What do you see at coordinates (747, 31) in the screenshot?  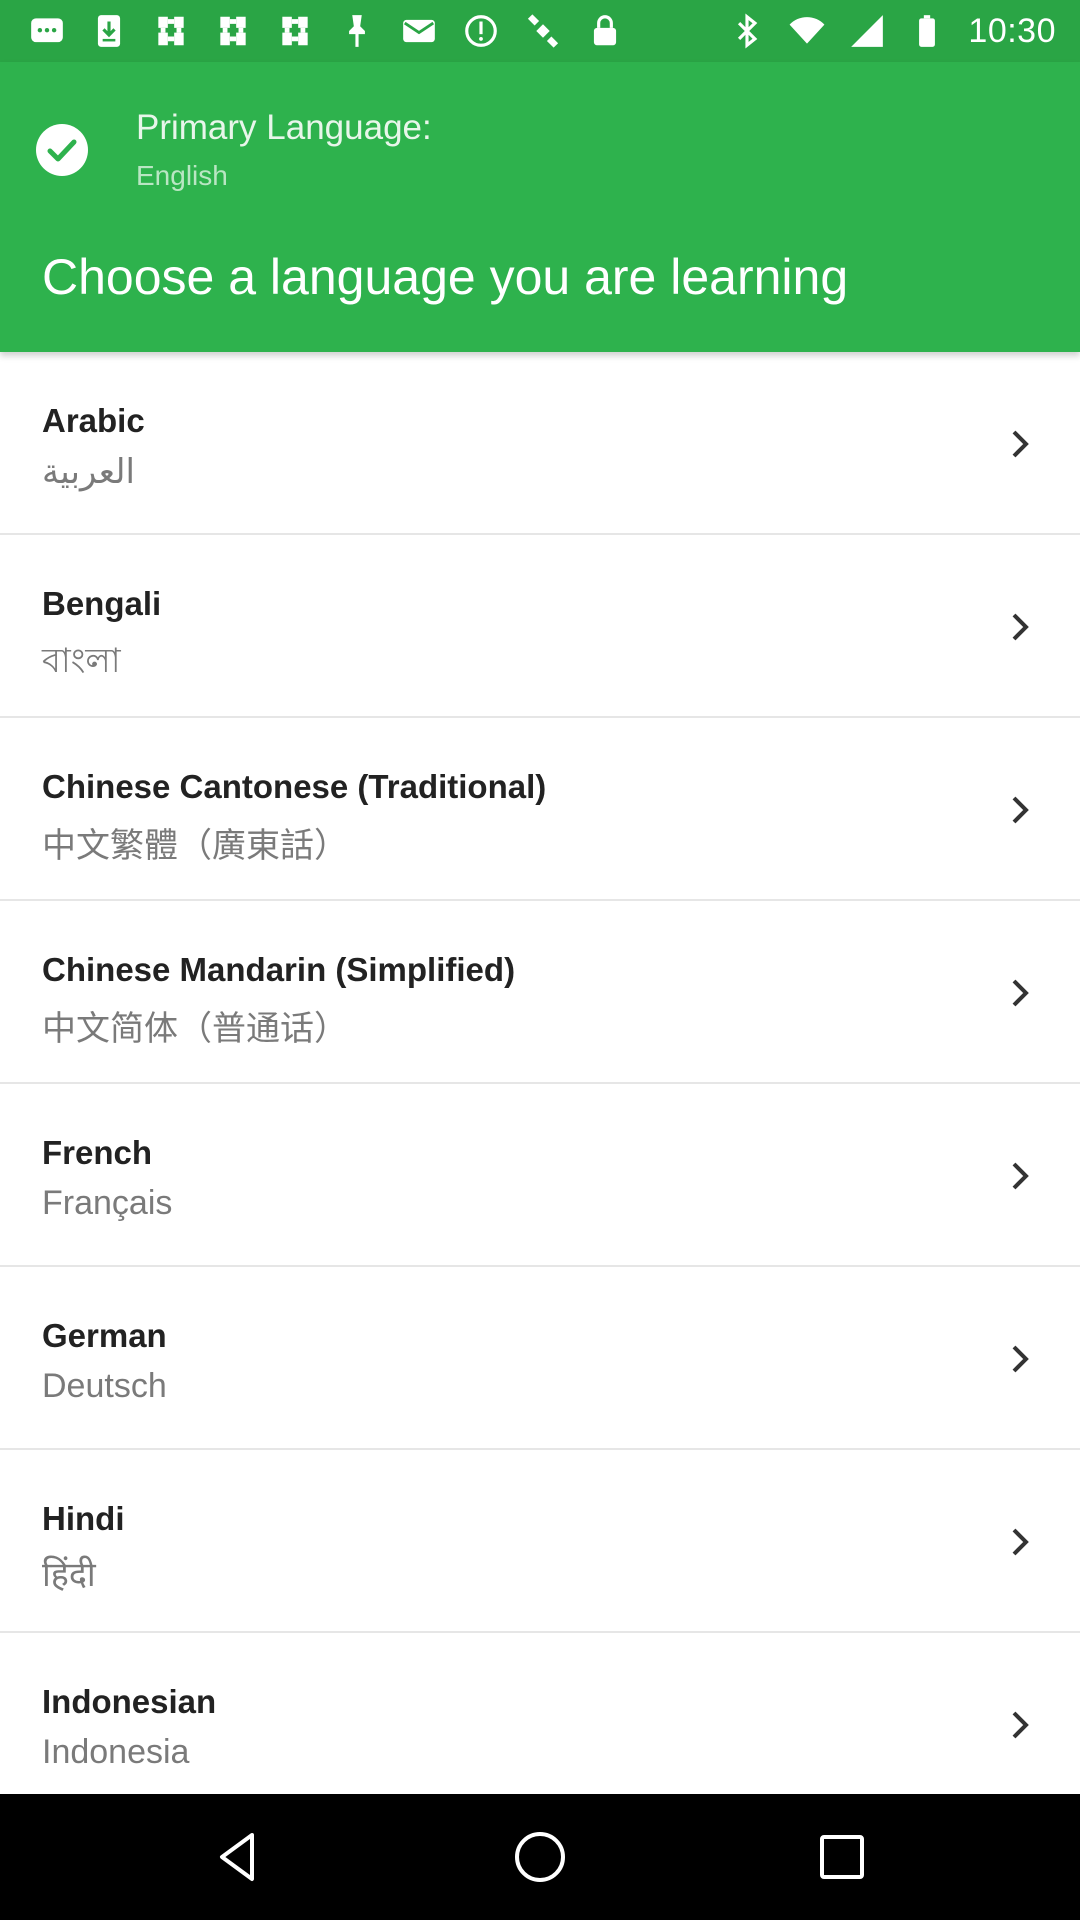 I see `bluetooth-icon` at bounding box center [747, 31].